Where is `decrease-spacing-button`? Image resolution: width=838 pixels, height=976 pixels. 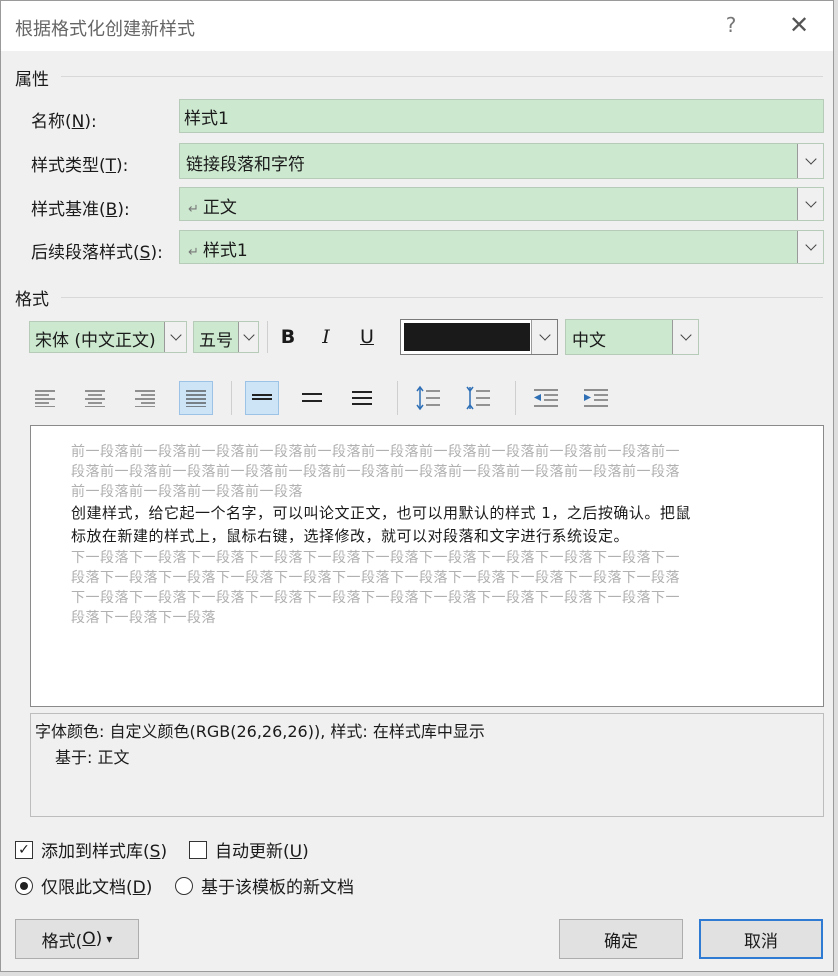 decrease-spacing-button is located at coordinates (478, 398).